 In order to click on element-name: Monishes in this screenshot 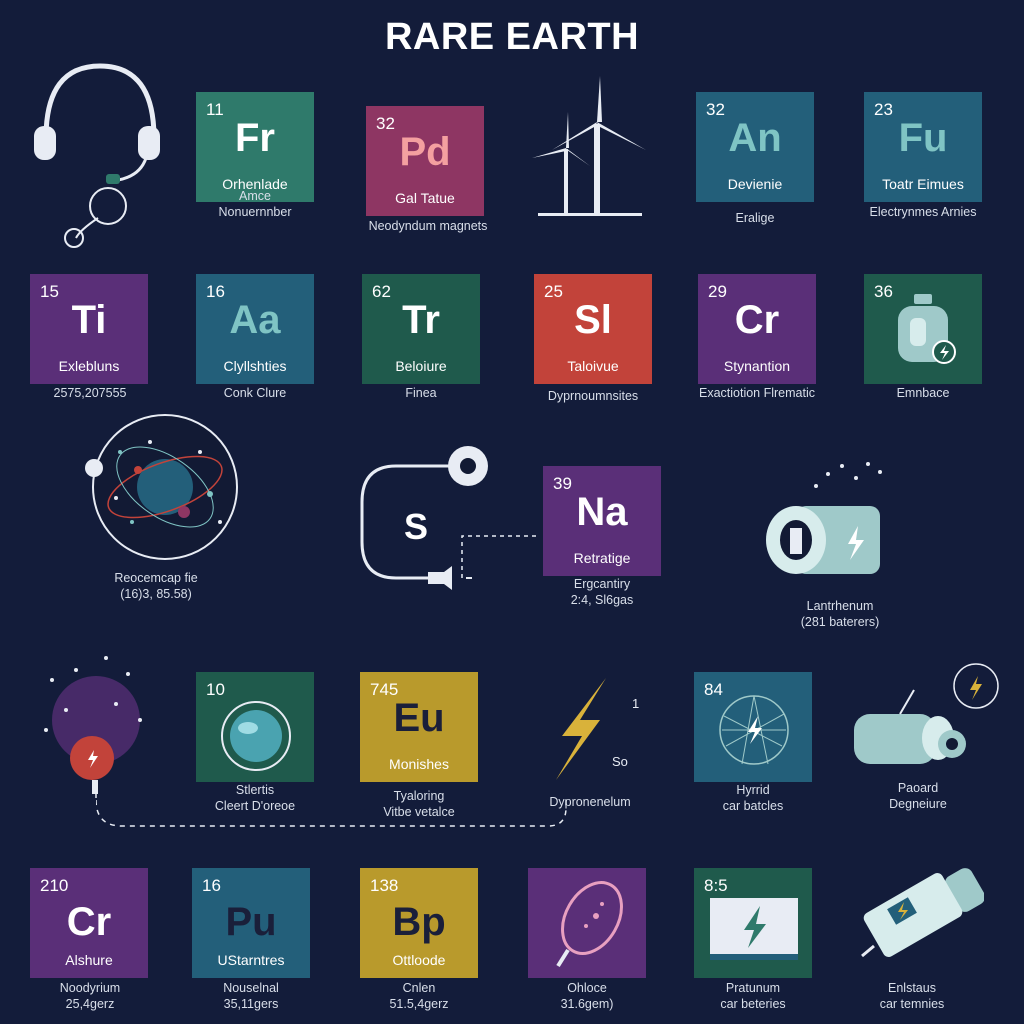, I will do `click(419, 764)`.